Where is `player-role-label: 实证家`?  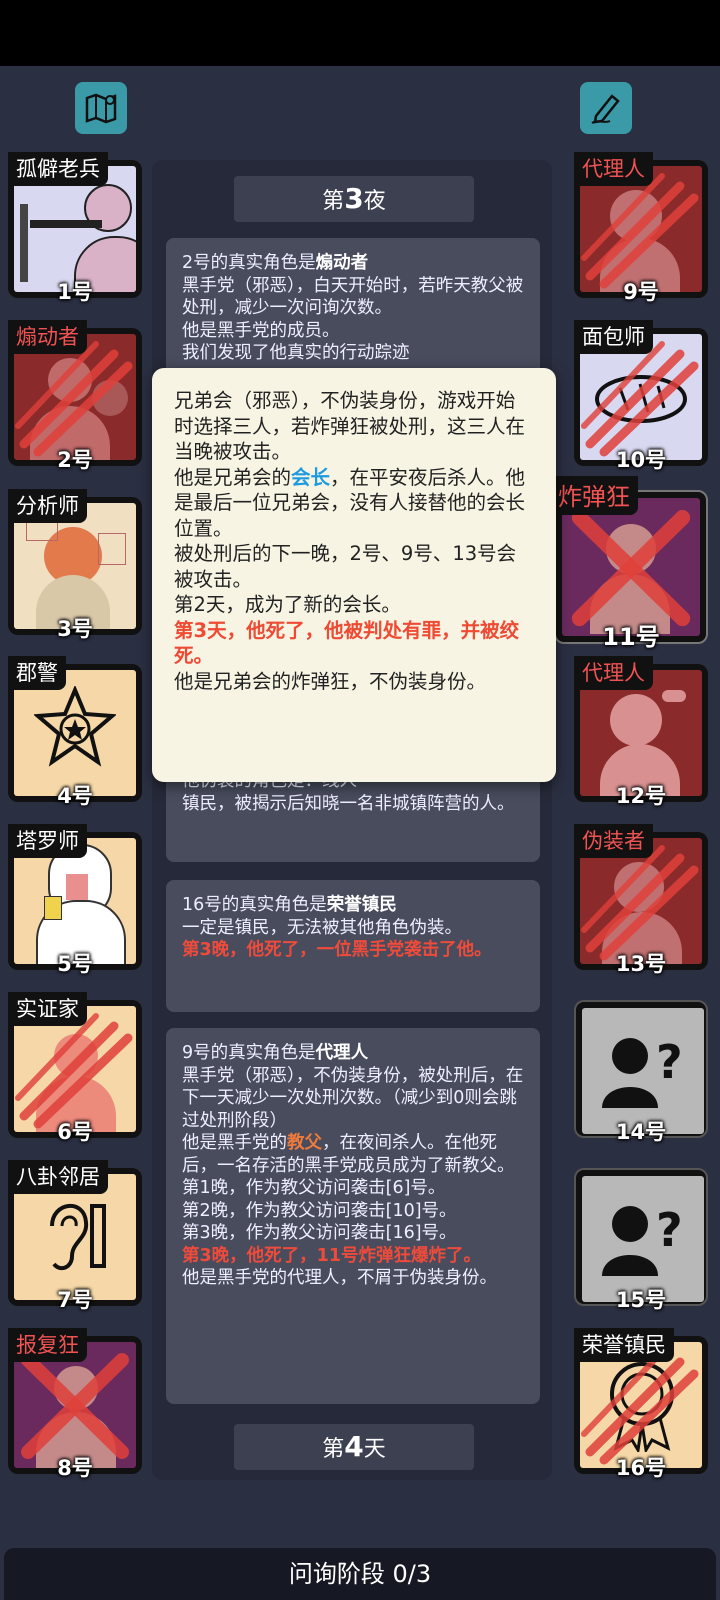
player-role-label: 实证家 is located at coordinates (47, 1009).